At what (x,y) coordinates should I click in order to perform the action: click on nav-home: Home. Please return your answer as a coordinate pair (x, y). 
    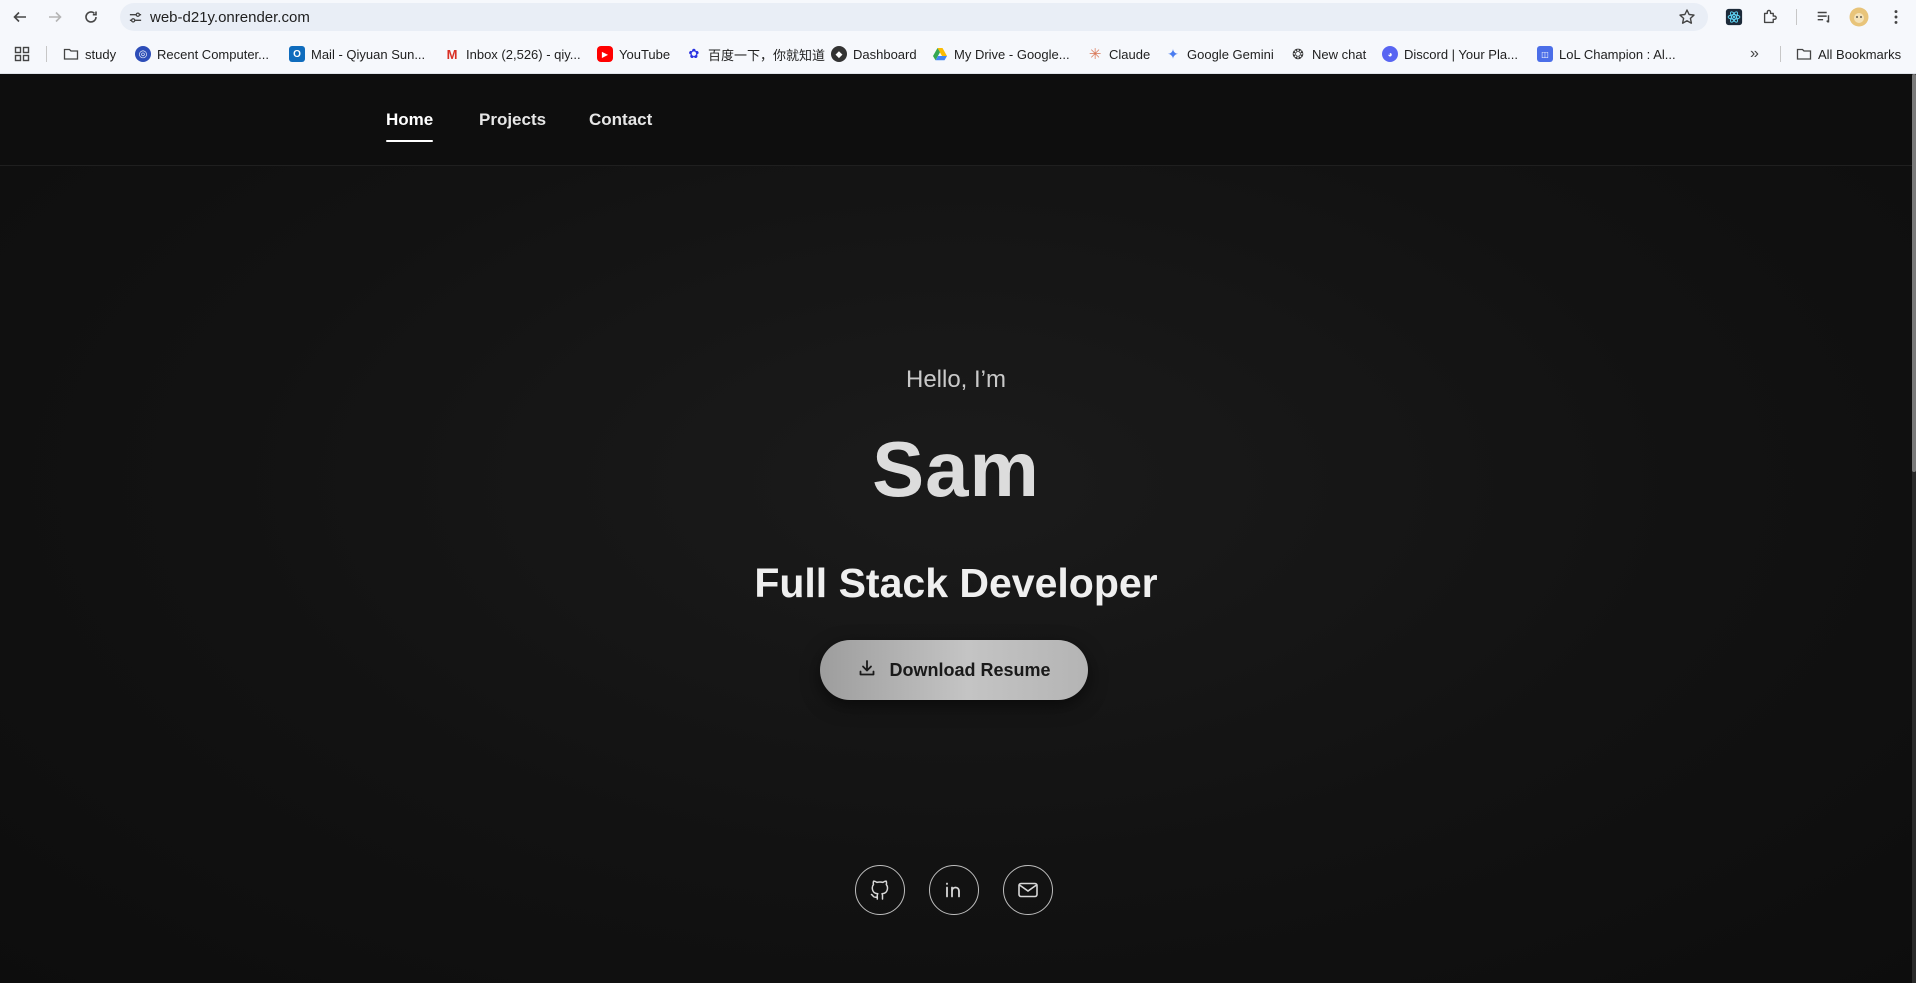
    Looking at the image, I should click on (410, 126).